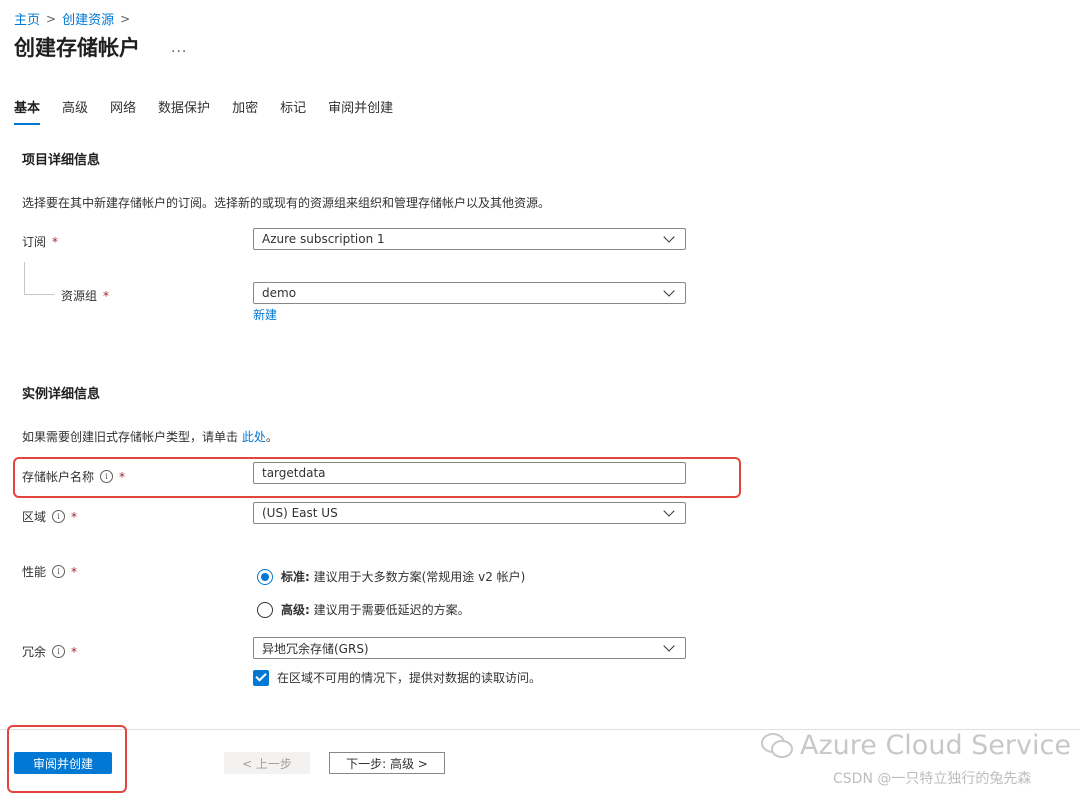 This screenshot has height=793, width=1080. What do you see at coordinates (935, 745) in the screenshot?
I see `watermark-text: Azure Cloud Service` at bounding box center [935, 745].